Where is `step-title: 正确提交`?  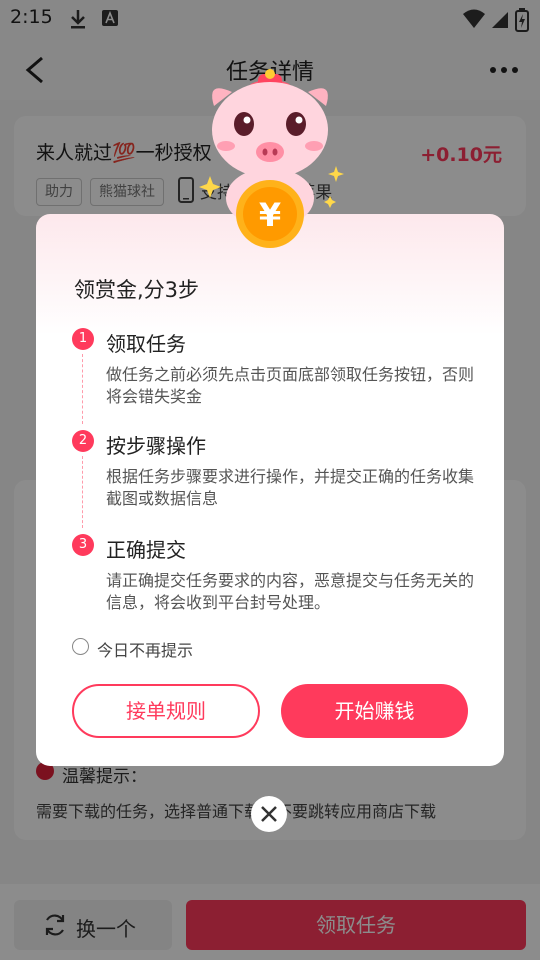 step-title: 正确提交 is located at coordinates (146, 550).